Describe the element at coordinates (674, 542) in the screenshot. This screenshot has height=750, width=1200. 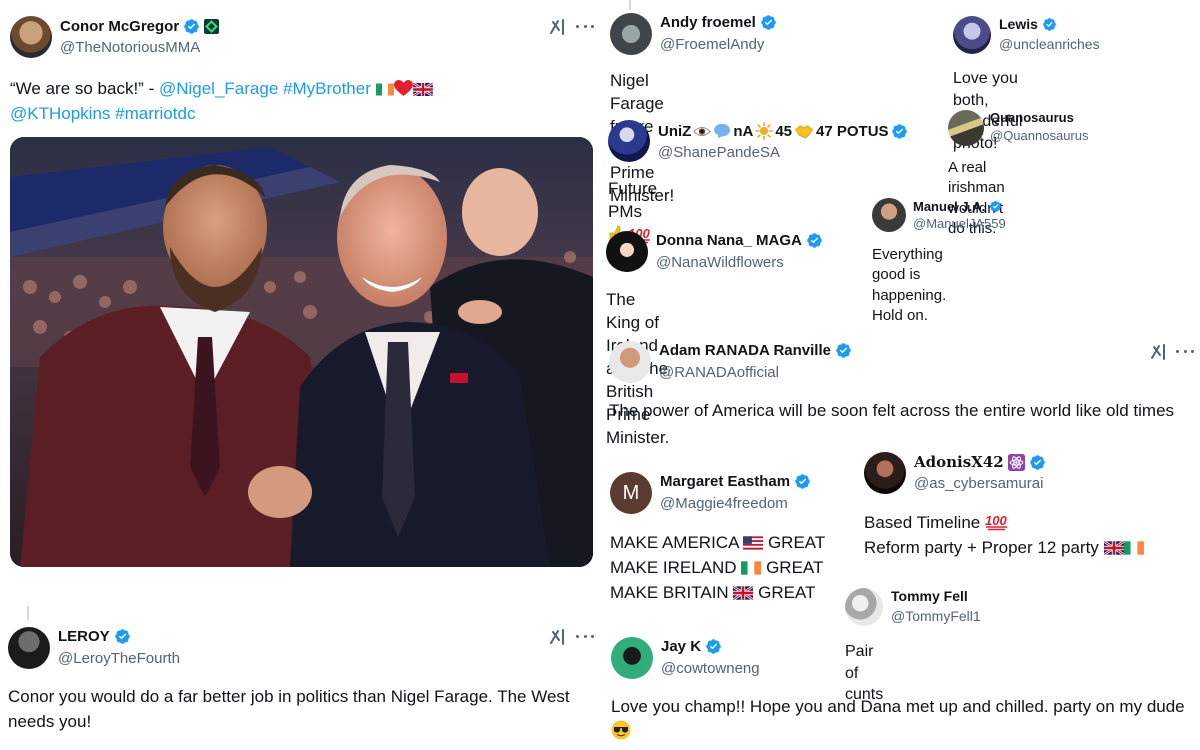
I see `text-line: MAKE AMERICA` at that location.